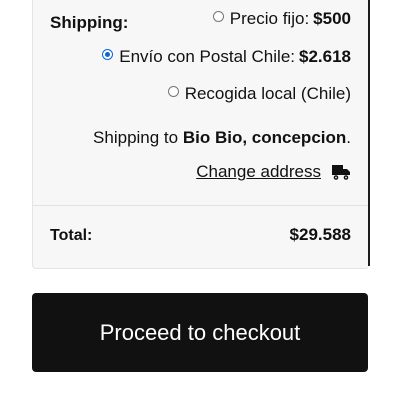 This screenshot has width=400, height=400. What do you see at coordinates (201, 205) in the screenshot?
I see `divider` at bounding box center [201, 205].